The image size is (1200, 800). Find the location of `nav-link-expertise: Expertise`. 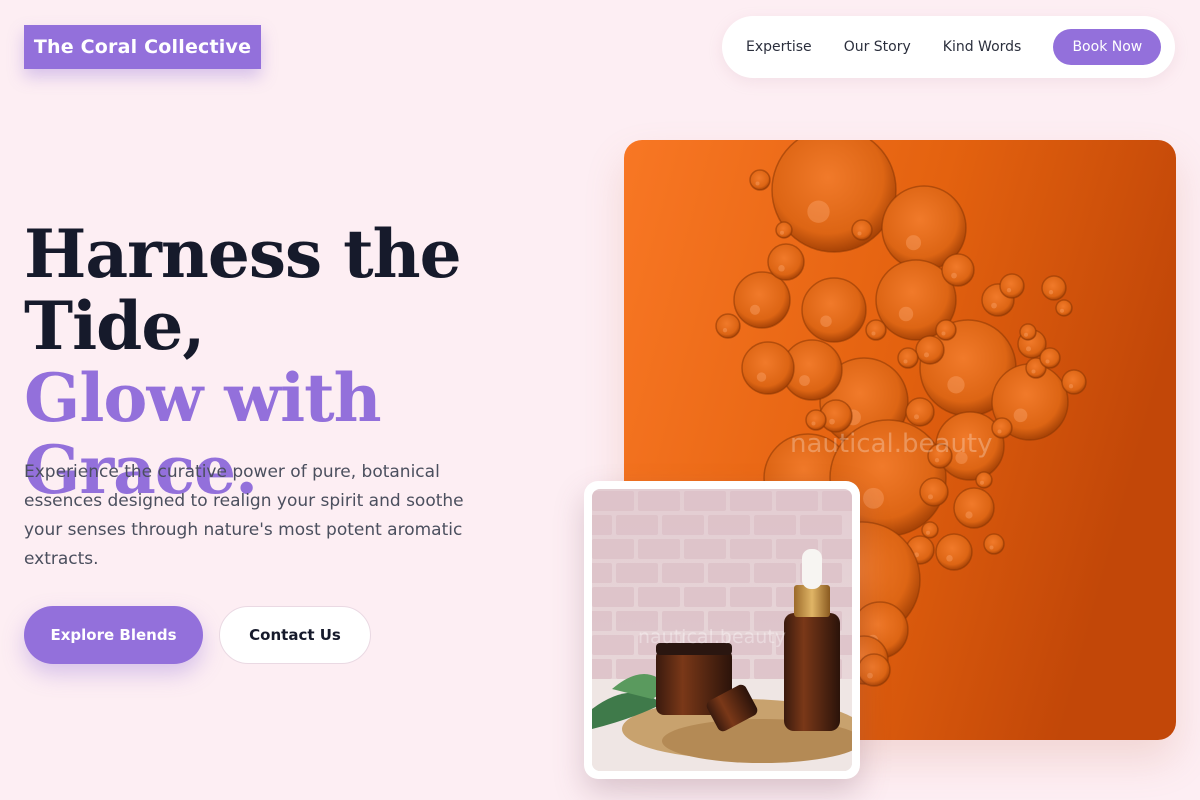

nav-link-expertise: Expertise is located at coordinates (779, 47).